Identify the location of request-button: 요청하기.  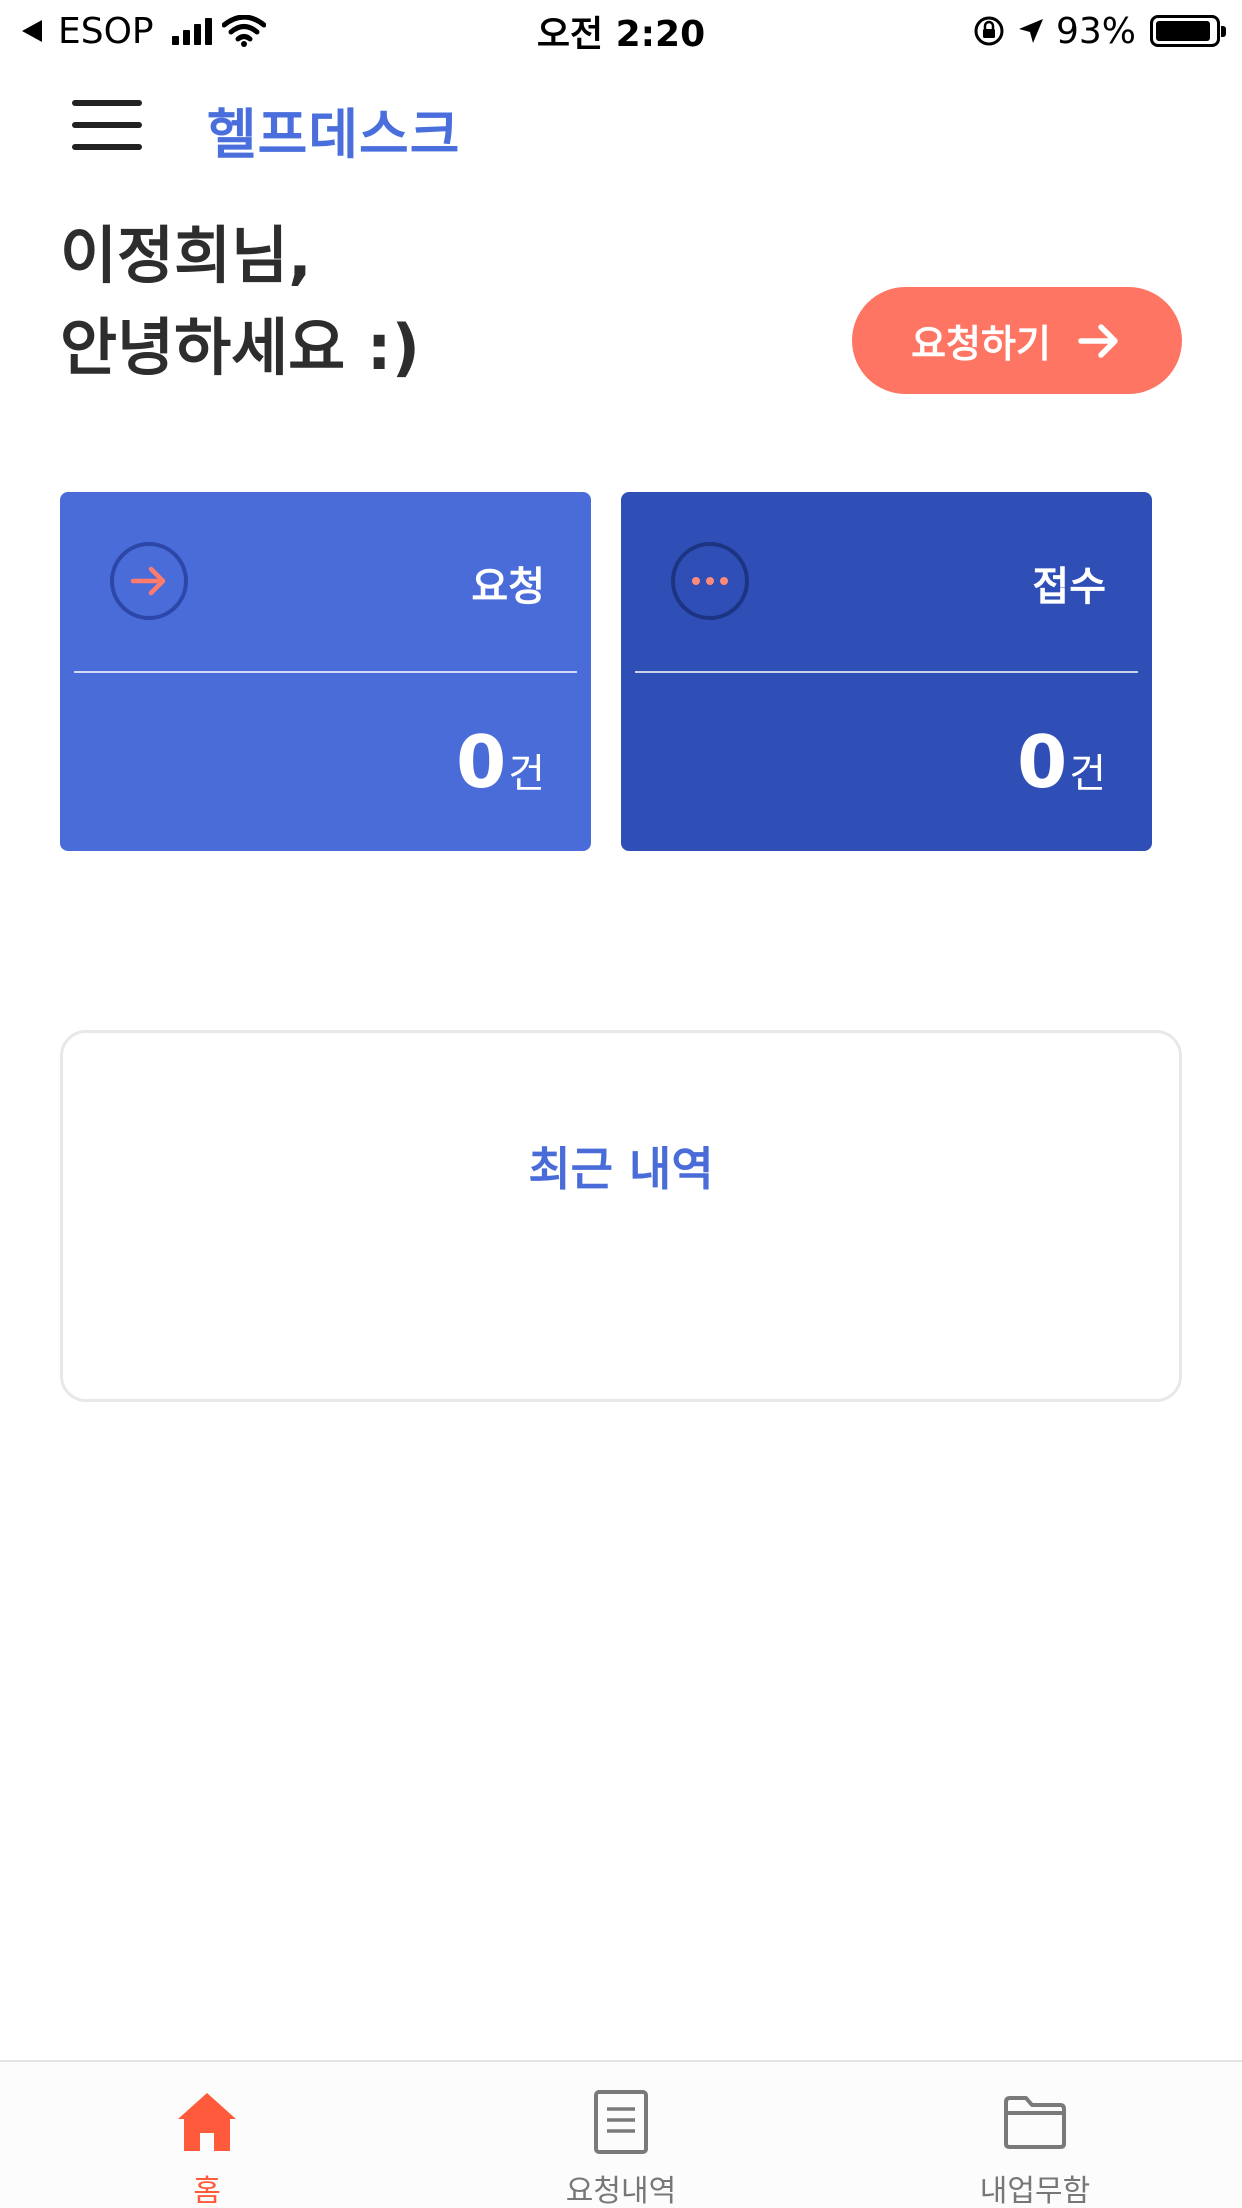
(1017, 340).